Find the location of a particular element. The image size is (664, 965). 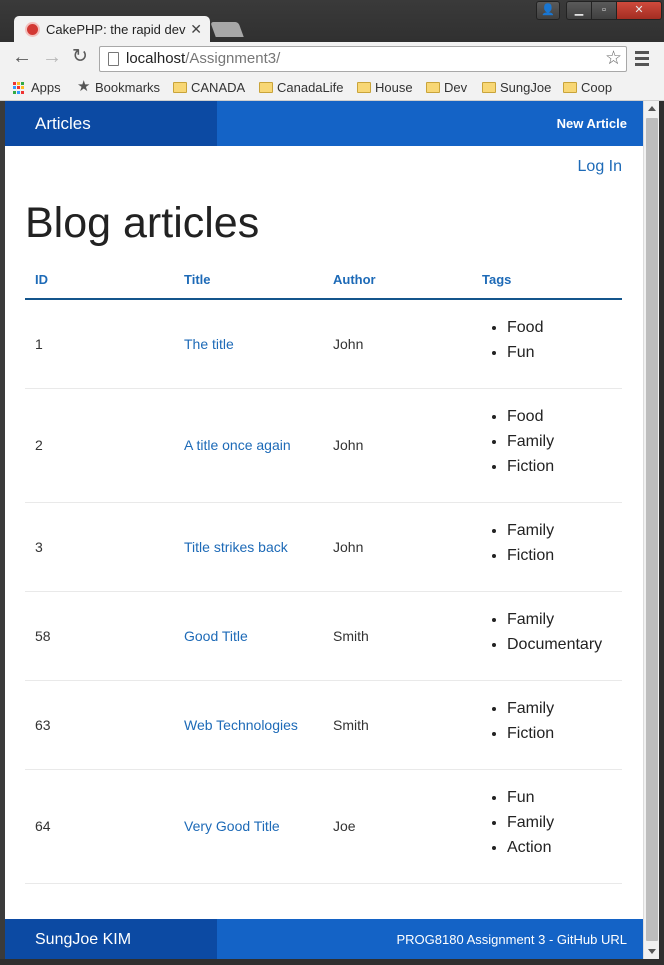

article-id: 3 is located at coordinates (99, 547).